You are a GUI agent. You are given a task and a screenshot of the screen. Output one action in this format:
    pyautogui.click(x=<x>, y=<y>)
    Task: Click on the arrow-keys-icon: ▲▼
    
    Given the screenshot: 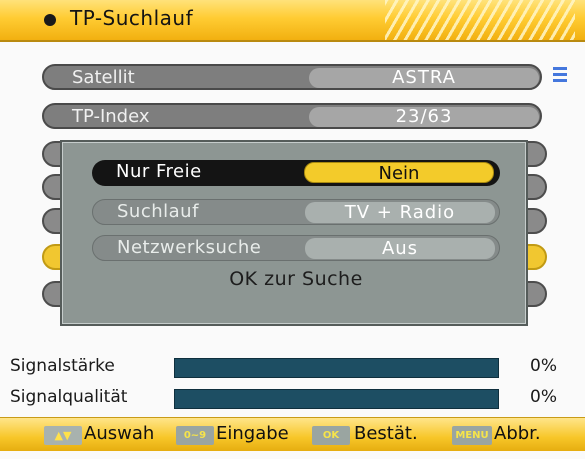 What is the action you would take?
    pyautogui.click(x=63, y=435)
    